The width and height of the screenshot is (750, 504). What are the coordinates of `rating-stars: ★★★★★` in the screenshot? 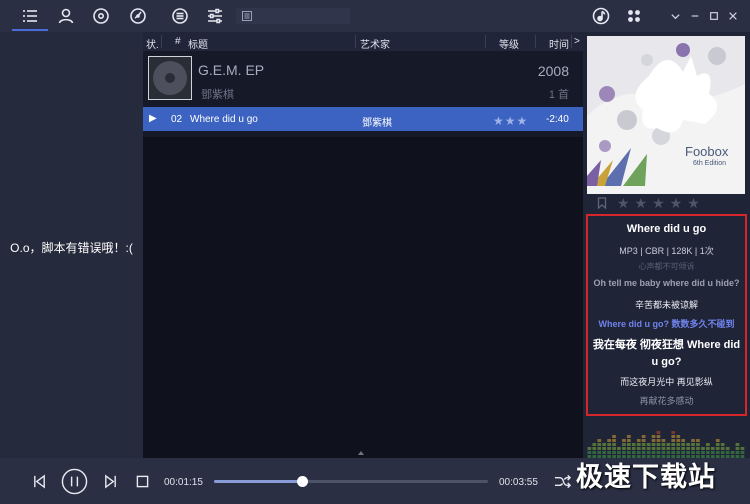 It's located at (661, 203).